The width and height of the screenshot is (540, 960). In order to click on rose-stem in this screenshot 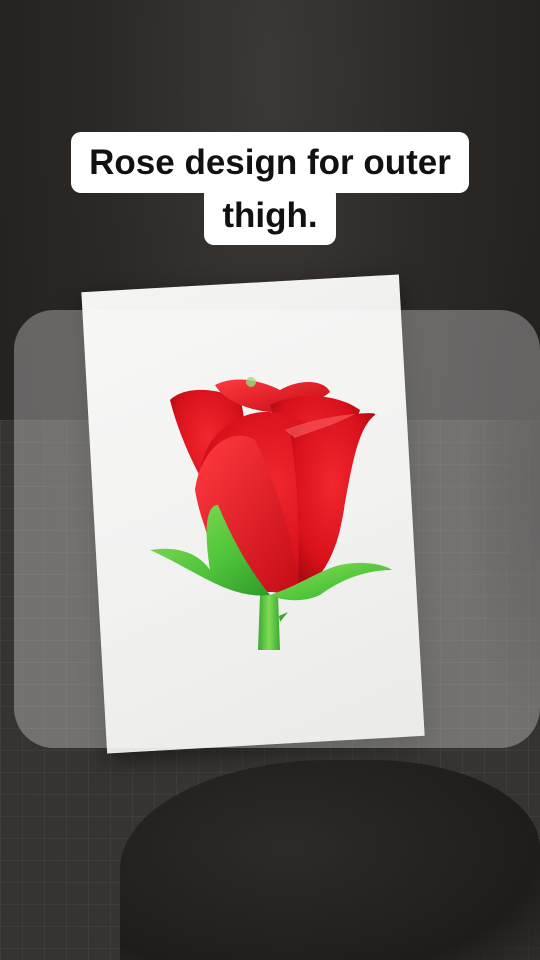, I will do `click(269, 622)`.